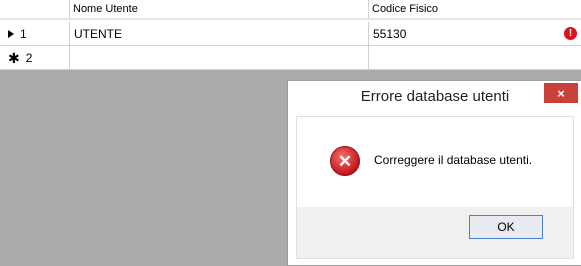  Describe the element at coordinates (14, 57) in the screenshot. I see `new-row-asterisk-icon: ✱` at that location.